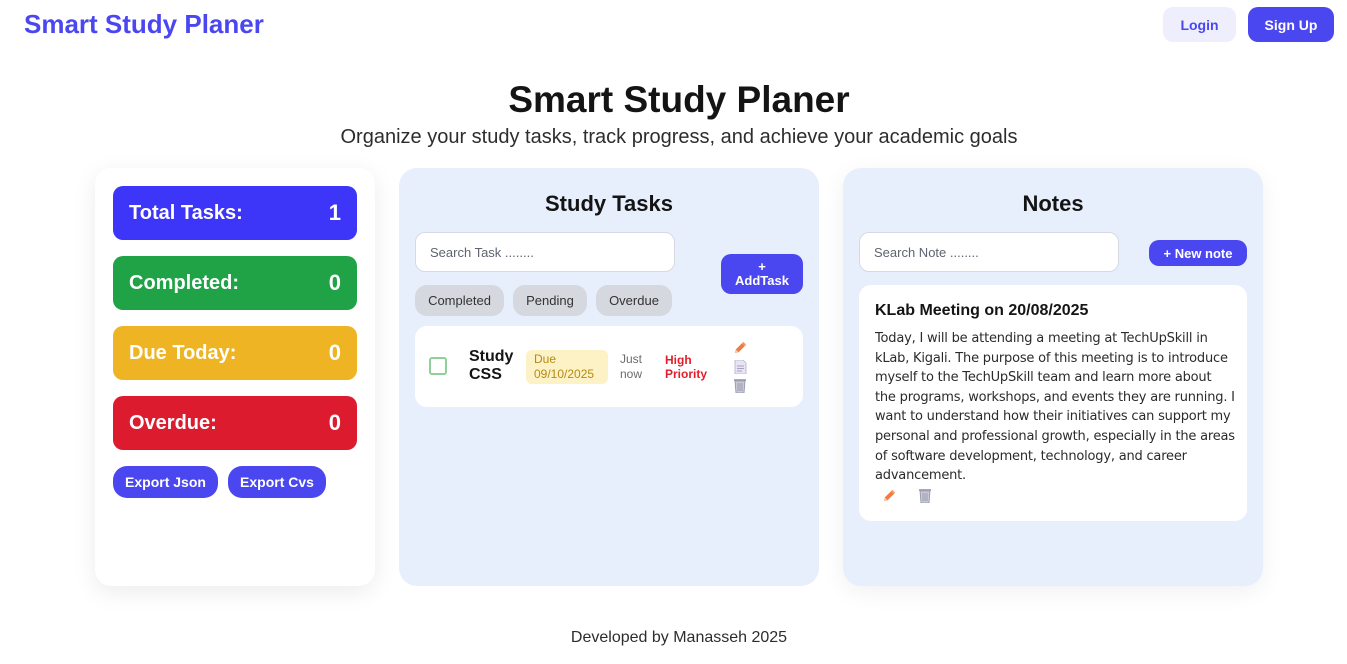 This screenshot has width=1347, height=664. What do you see at coordinates (235, 423) in the screenshot?
I see `overdue-stat: Overdue: 0` at bounding box center [235, 423].